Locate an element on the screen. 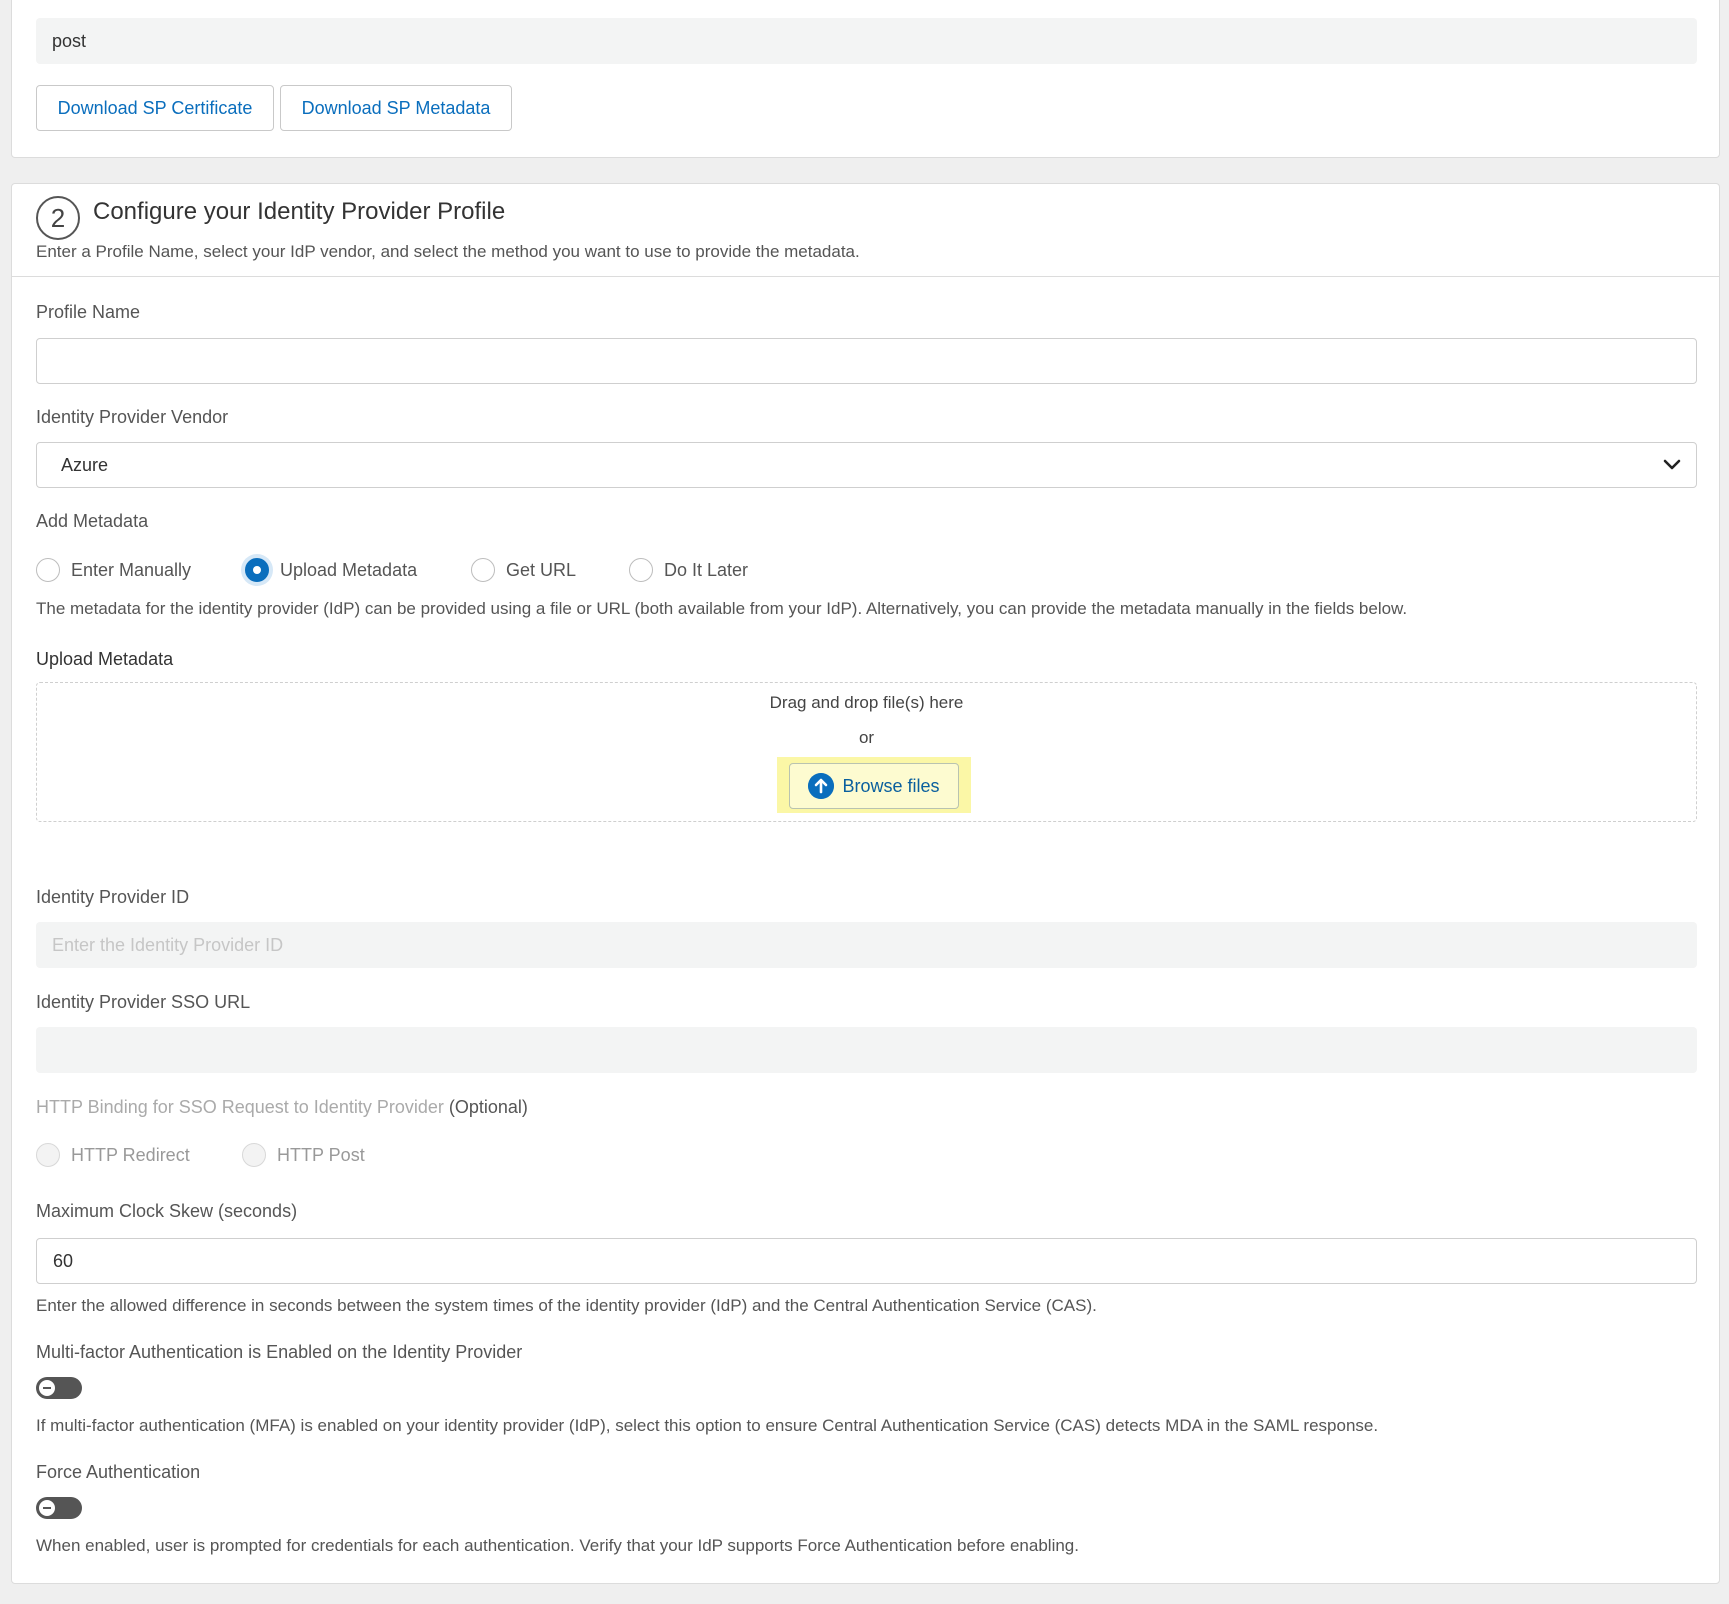  clock-skew-label: Maximum Clock Skew (seconds) is located at coordinates (167, 1211).